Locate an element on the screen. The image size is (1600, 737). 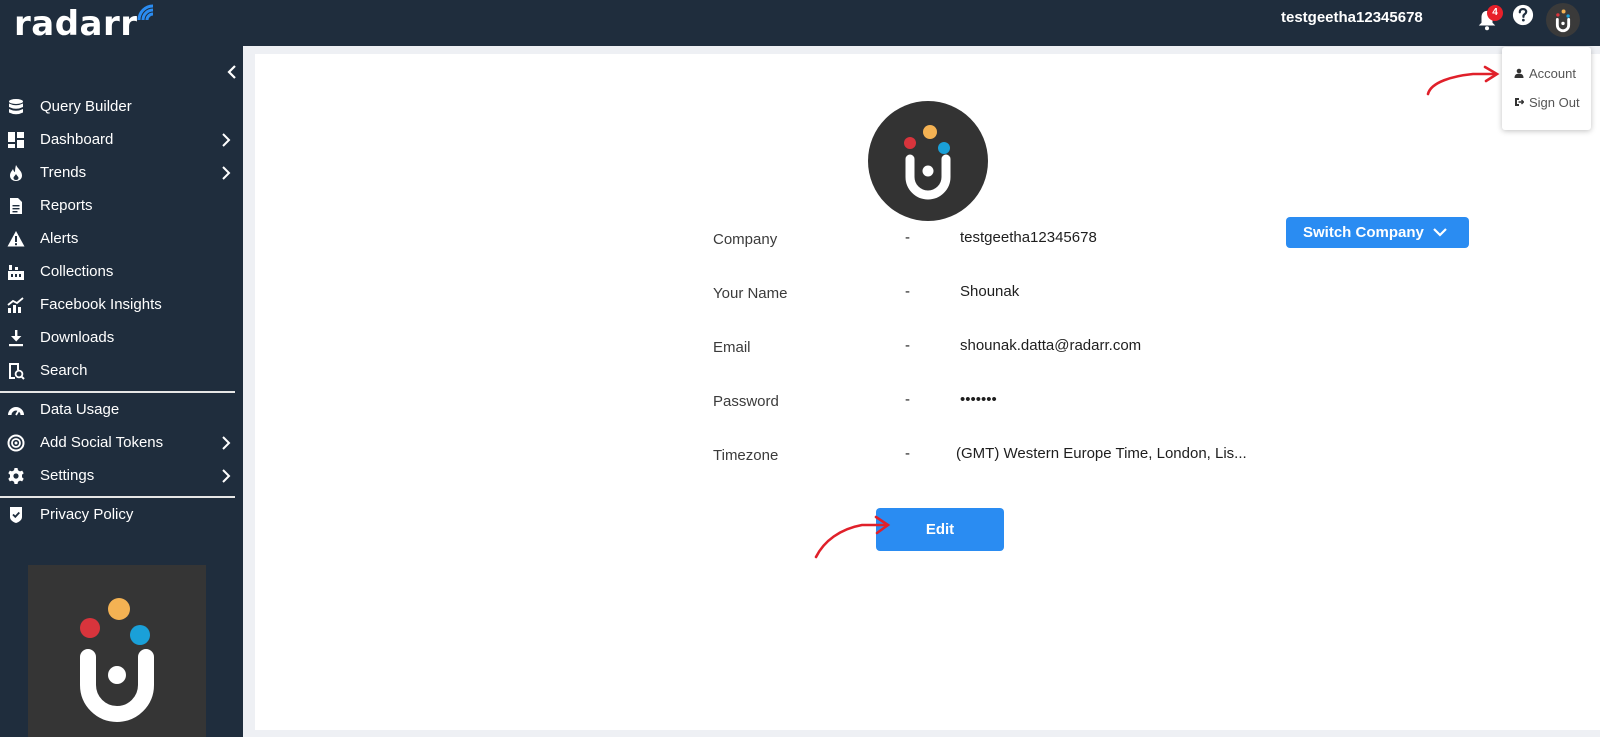
sidebar-item-data-usage: Data Usage is located at coordinates (121, 410).